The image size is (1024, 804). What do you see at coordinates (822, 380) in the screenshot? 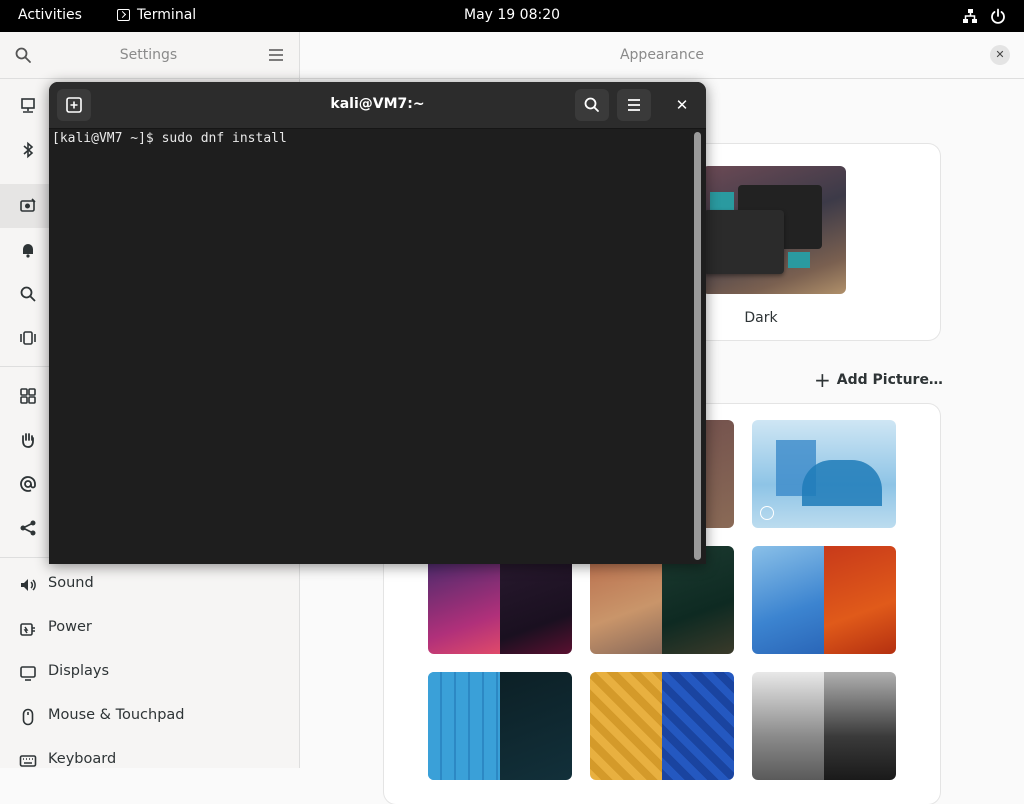
I see `plus-icon: +` at bounding box center [822, 380].